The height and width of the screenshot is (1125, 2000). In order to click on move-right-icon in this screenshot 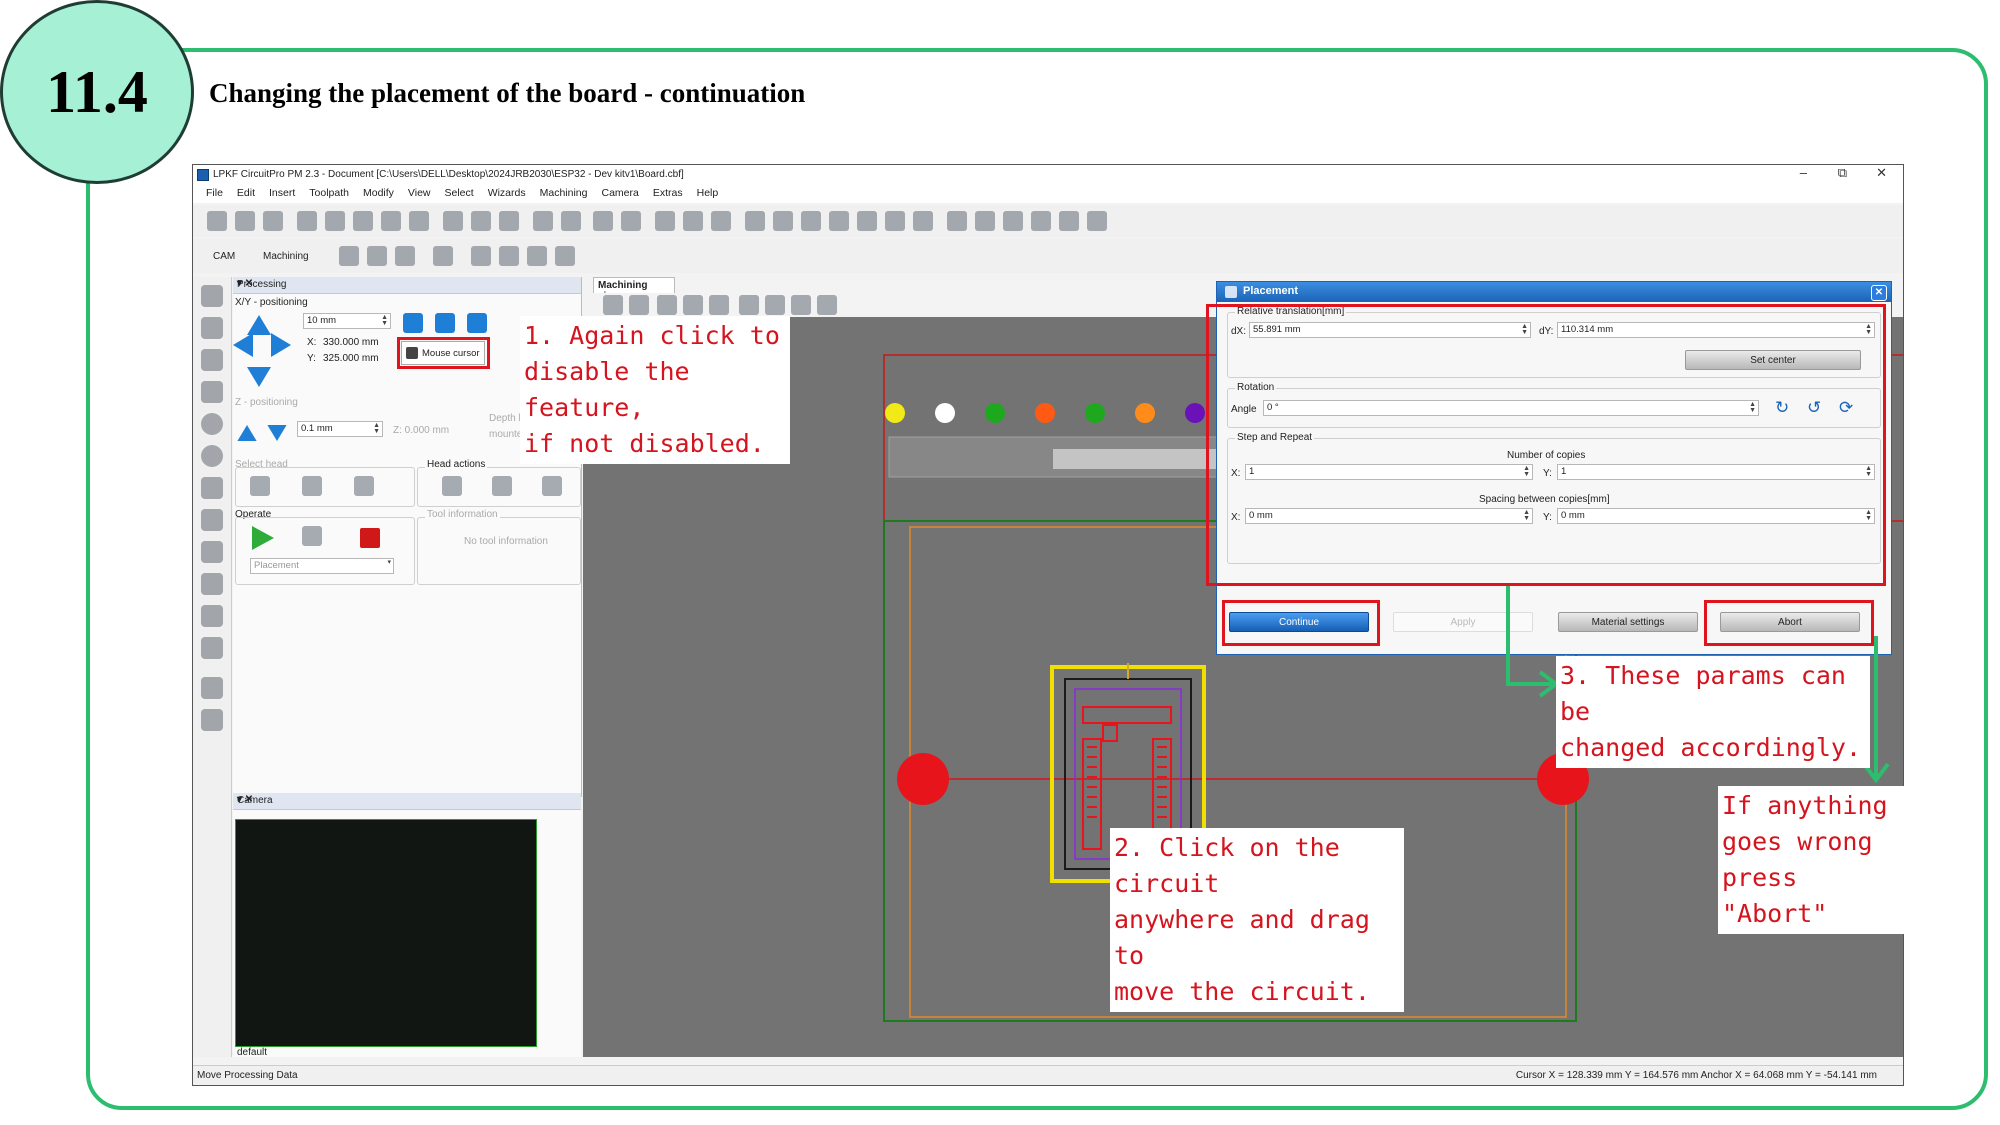, I will do `click(281, 345)`.